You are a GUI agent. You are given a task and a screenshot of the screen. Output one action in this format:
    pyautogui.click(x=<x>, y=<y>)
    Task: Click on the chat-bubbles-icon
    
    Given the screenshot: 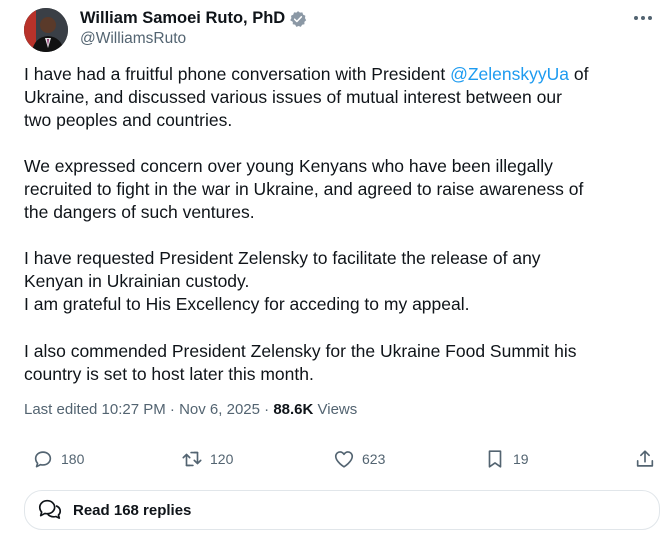 What is the action you would take?
    pyautogui.click(x=50, y=509)
    